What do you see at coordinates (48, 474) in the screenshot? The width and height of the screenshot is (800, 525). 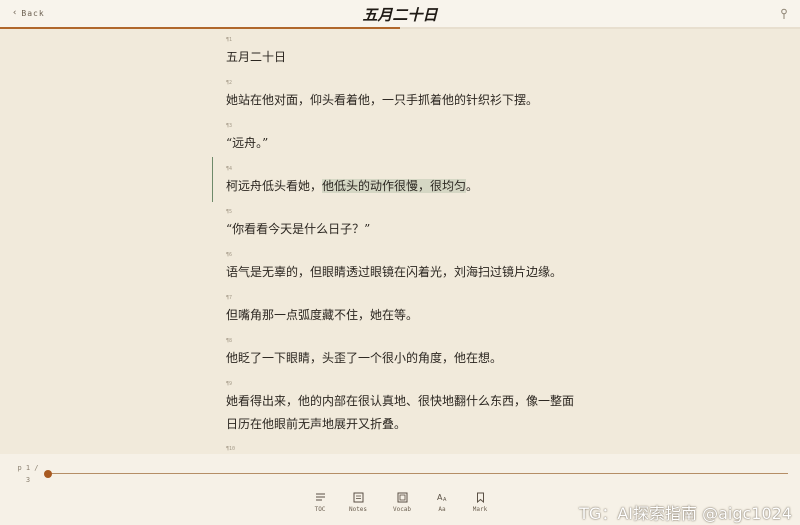 I see `page-slider-thumb` at bounding box center [48, 474].